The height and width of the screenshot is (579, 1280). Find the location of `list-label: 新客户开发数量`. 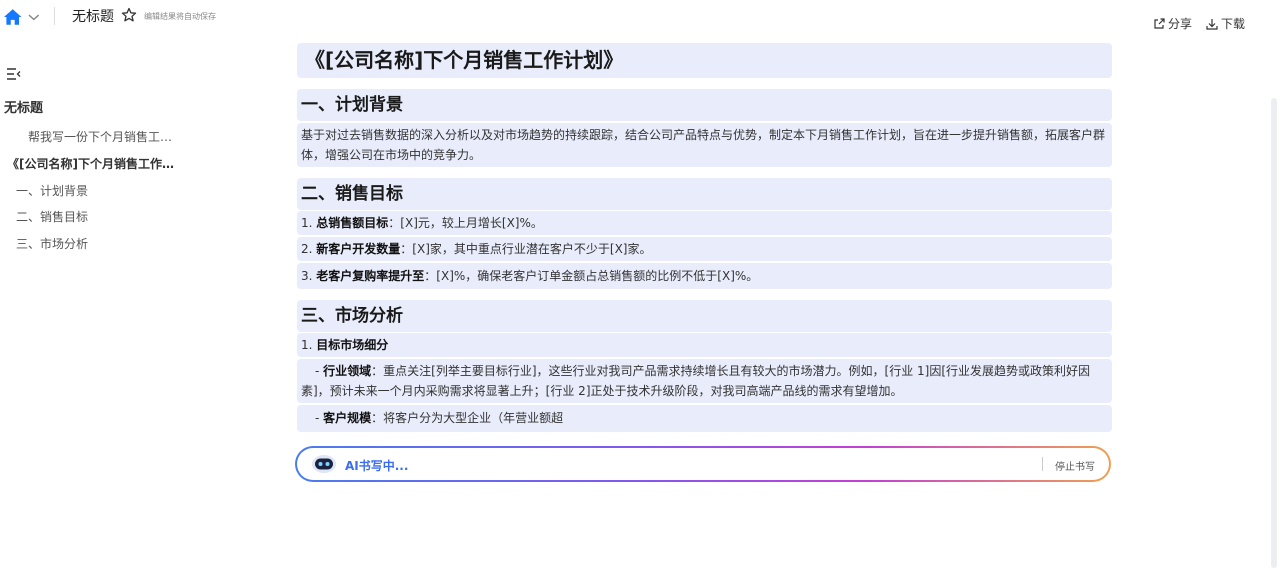

list-label: 新客户开发数量 is located at coordinates (358, 249).